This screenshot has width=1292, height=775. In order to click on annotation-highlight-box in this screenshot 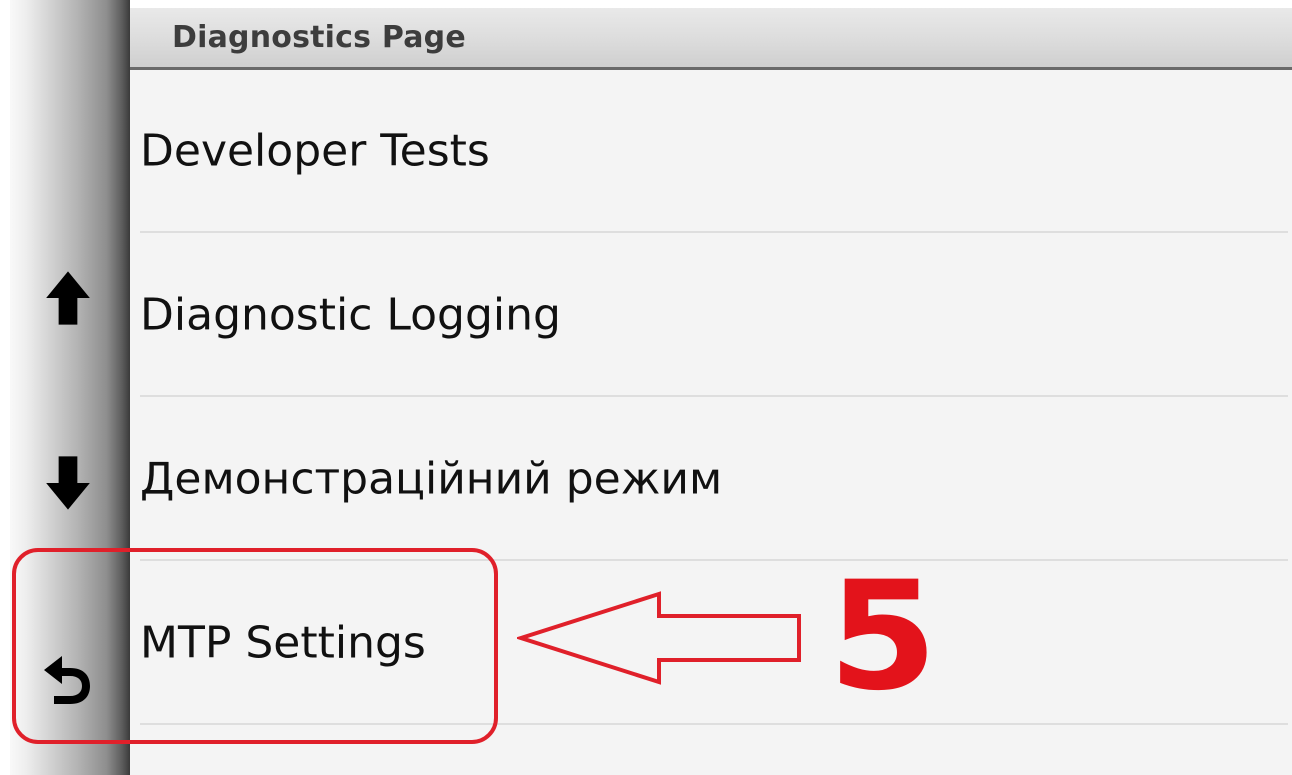, I will do `click(255, 646)`.